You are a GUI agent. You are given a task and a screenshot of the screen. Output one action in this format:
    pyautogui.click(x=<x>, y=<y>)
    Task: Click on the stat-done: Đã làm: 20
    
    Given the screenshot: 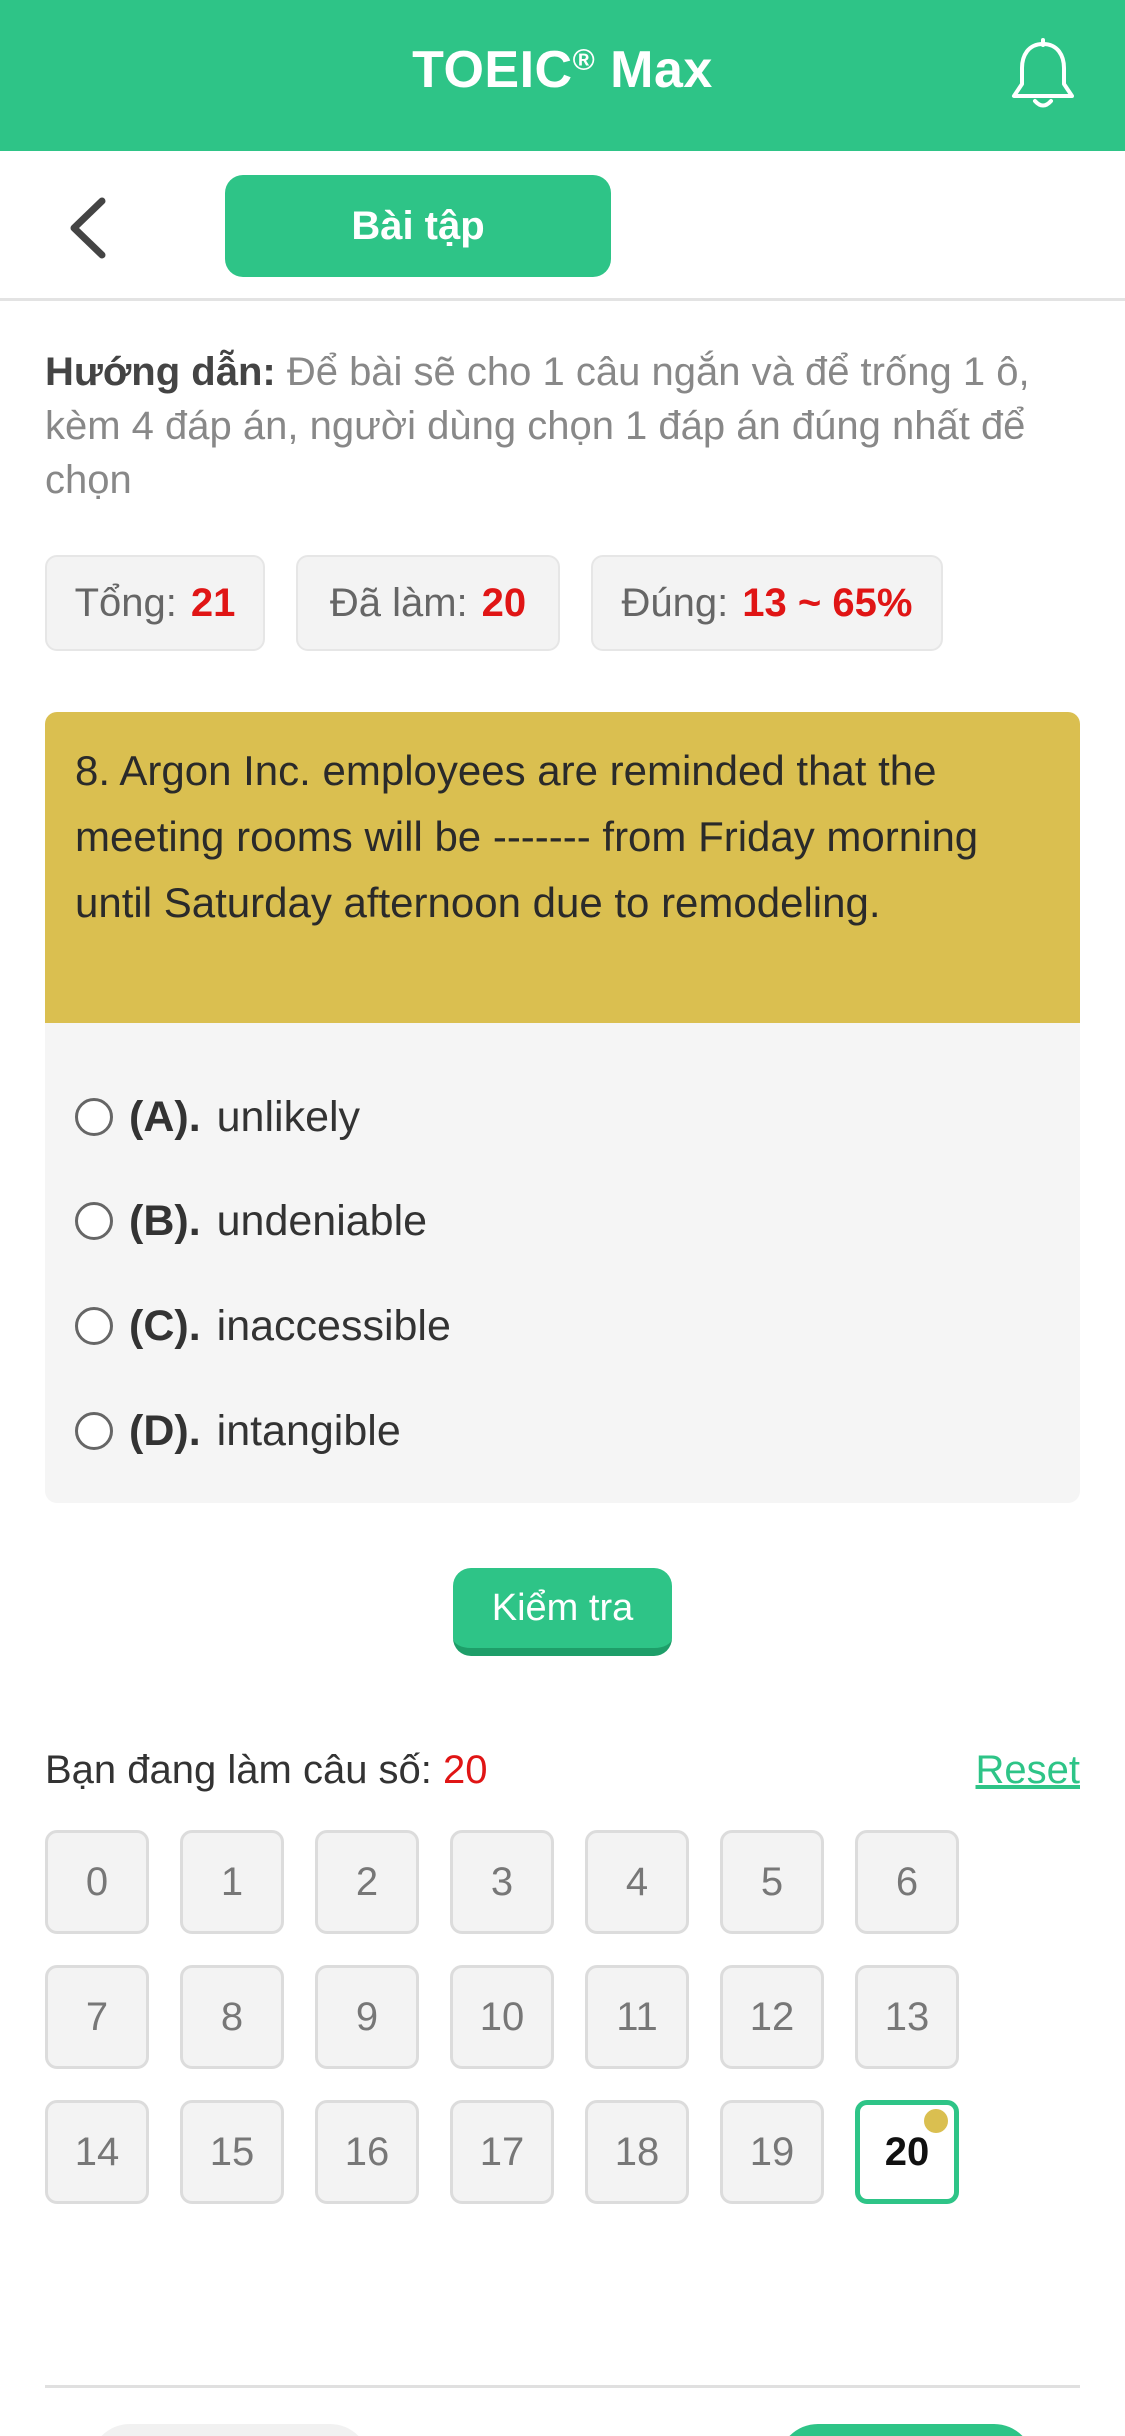 What is the action you would take?
    pyautogui.click(x=428, y=603)
    